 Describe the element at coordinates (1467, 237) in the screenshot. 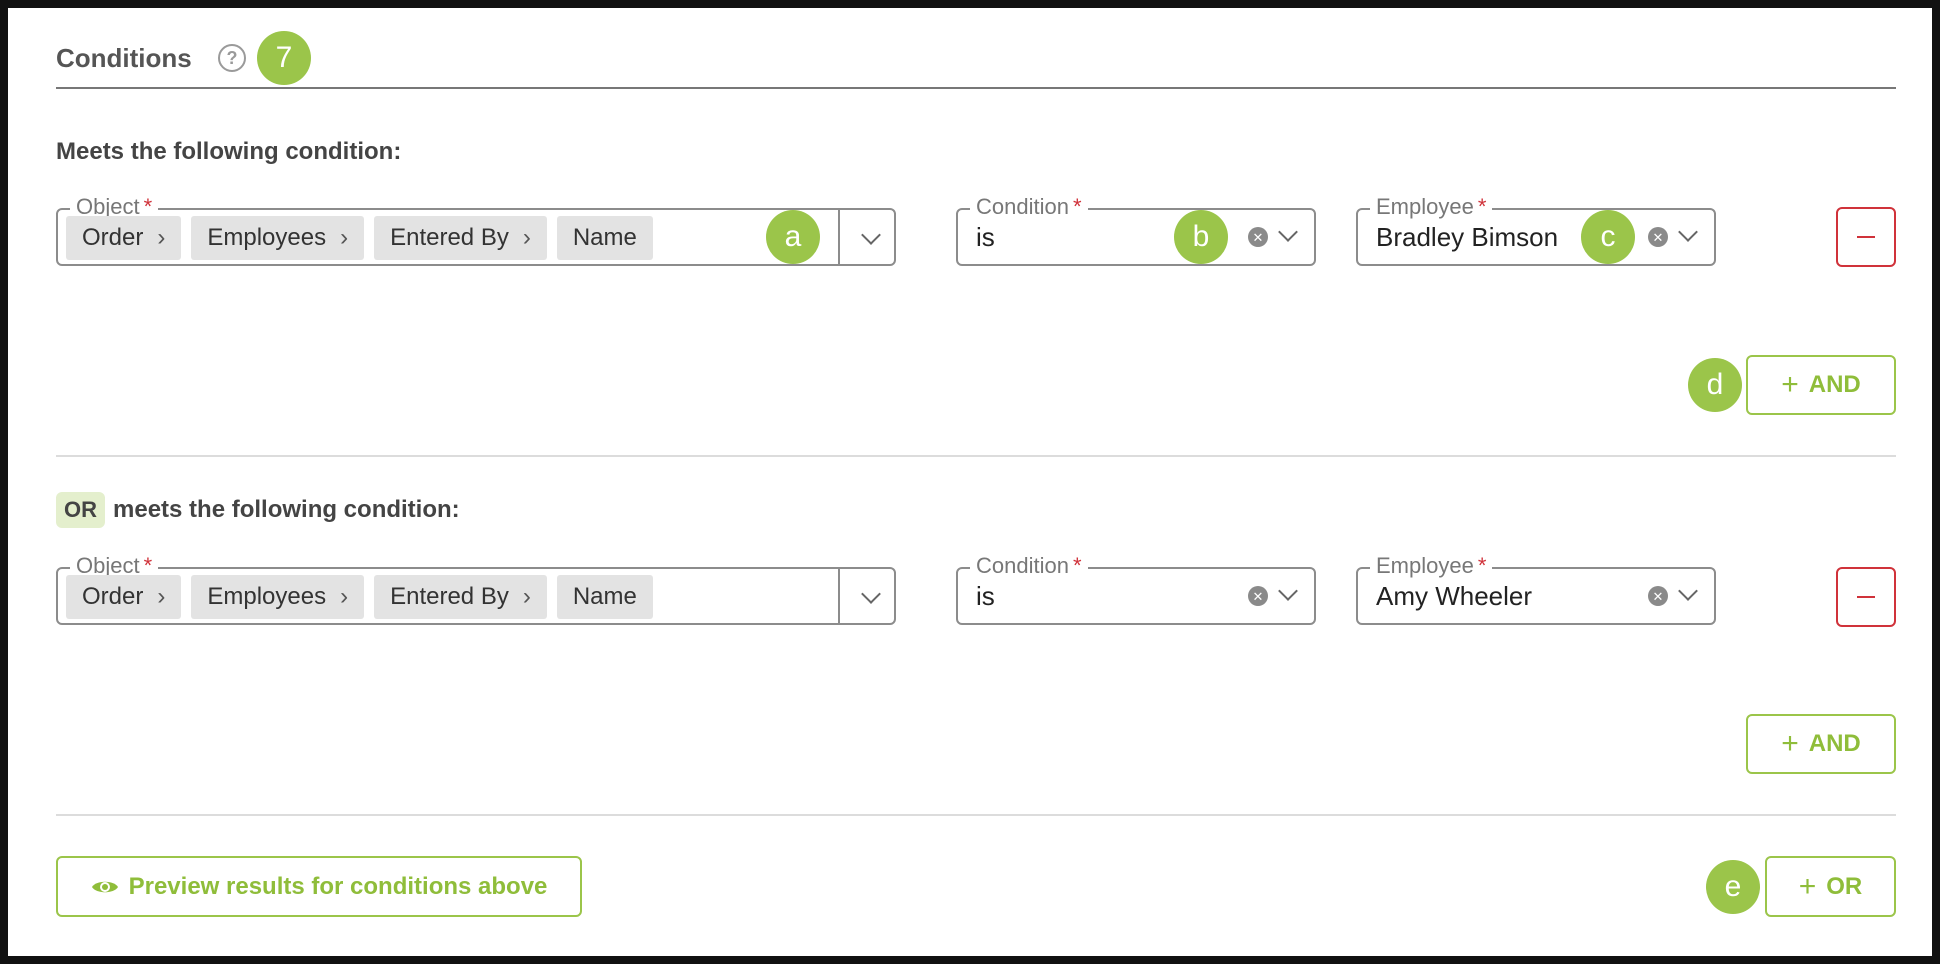

I see `employee-value: Bradley Bimson` at that location.